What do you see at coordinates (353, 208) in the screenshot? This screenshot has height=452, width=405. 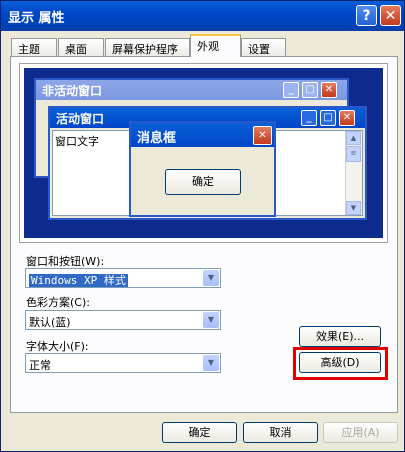 I see `scroll-down-icon: ▼` at bounding box center [353, 208].